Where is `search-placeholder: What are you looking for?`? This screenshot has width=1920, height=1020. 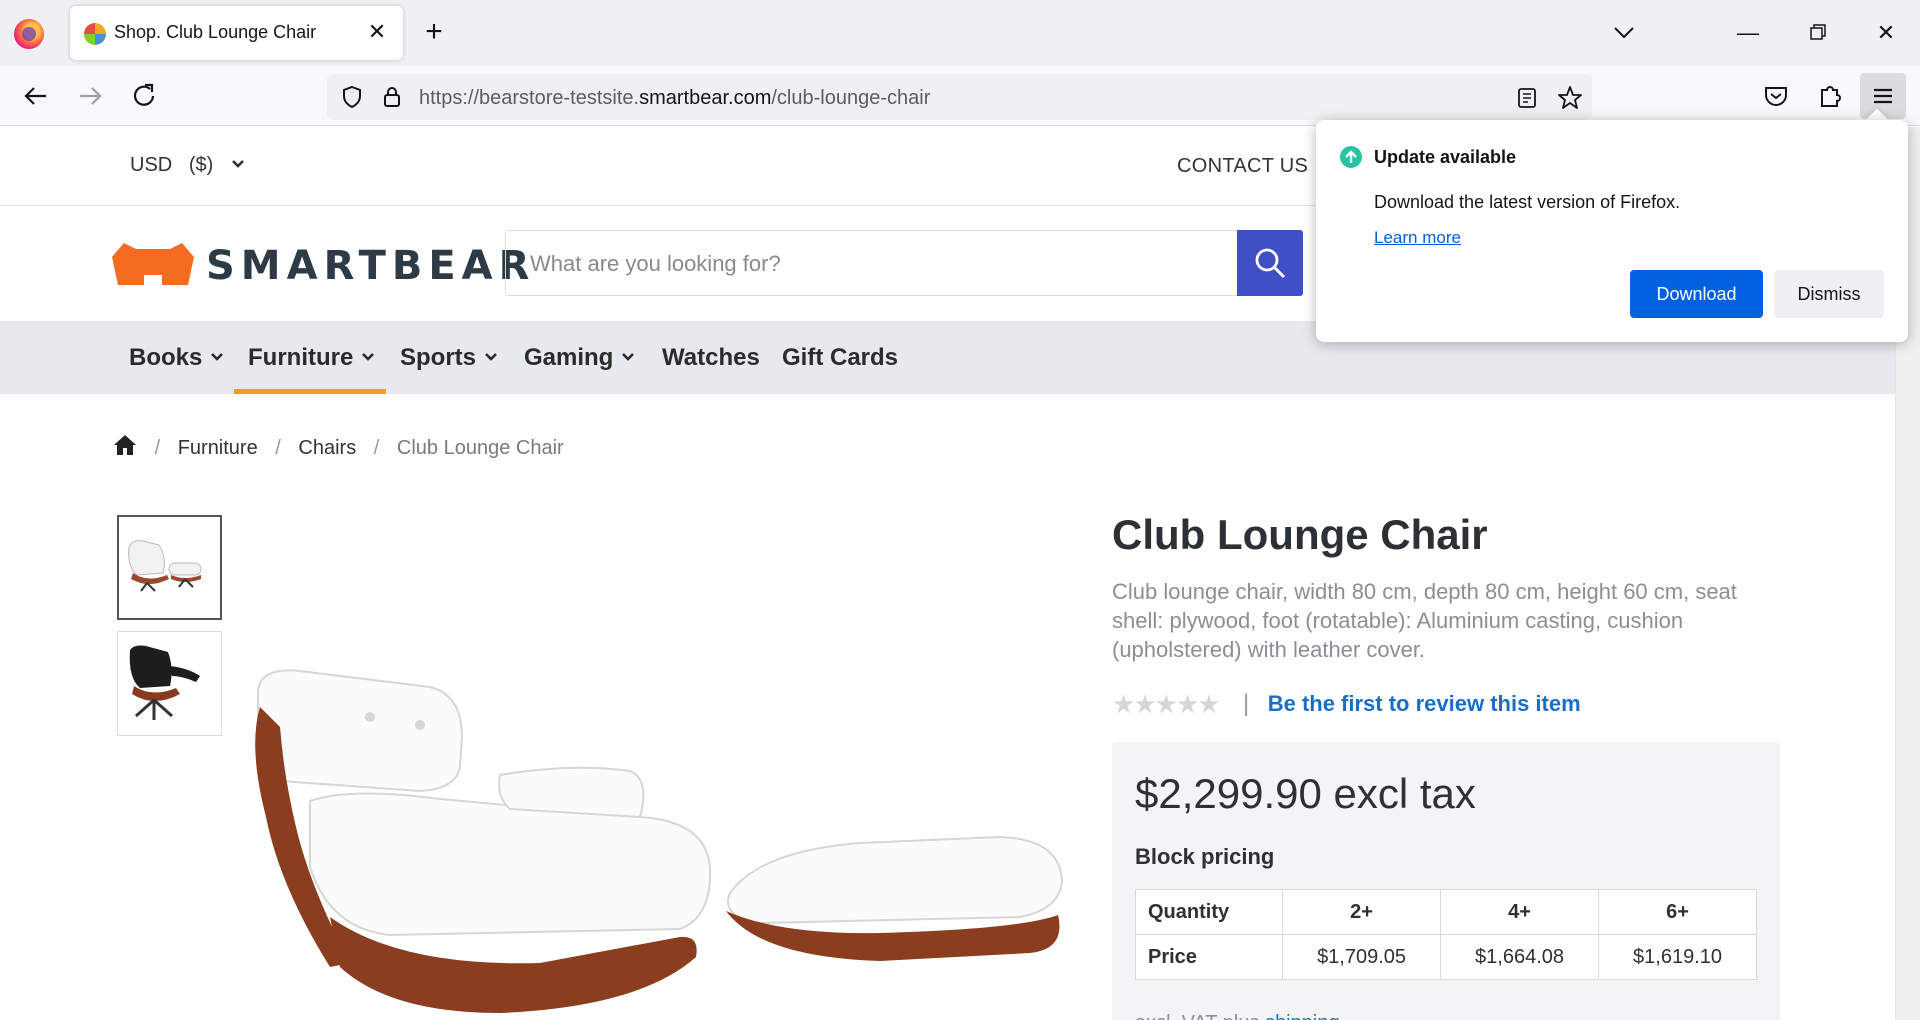
search-placeholder: What are you looking for? is located at coordinates (655, 263).